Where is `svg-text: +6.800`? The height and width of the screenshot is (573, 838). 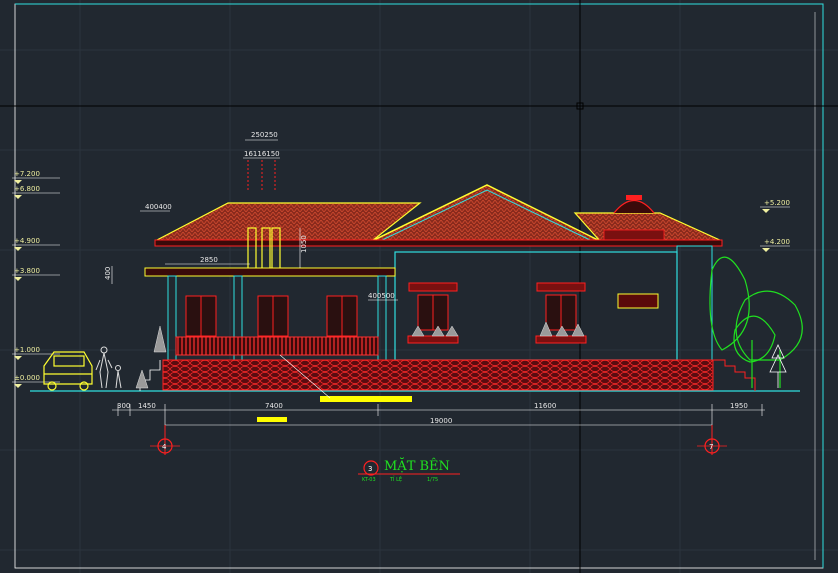 svg-text: +6.800 is located at coordinates (27, 189).